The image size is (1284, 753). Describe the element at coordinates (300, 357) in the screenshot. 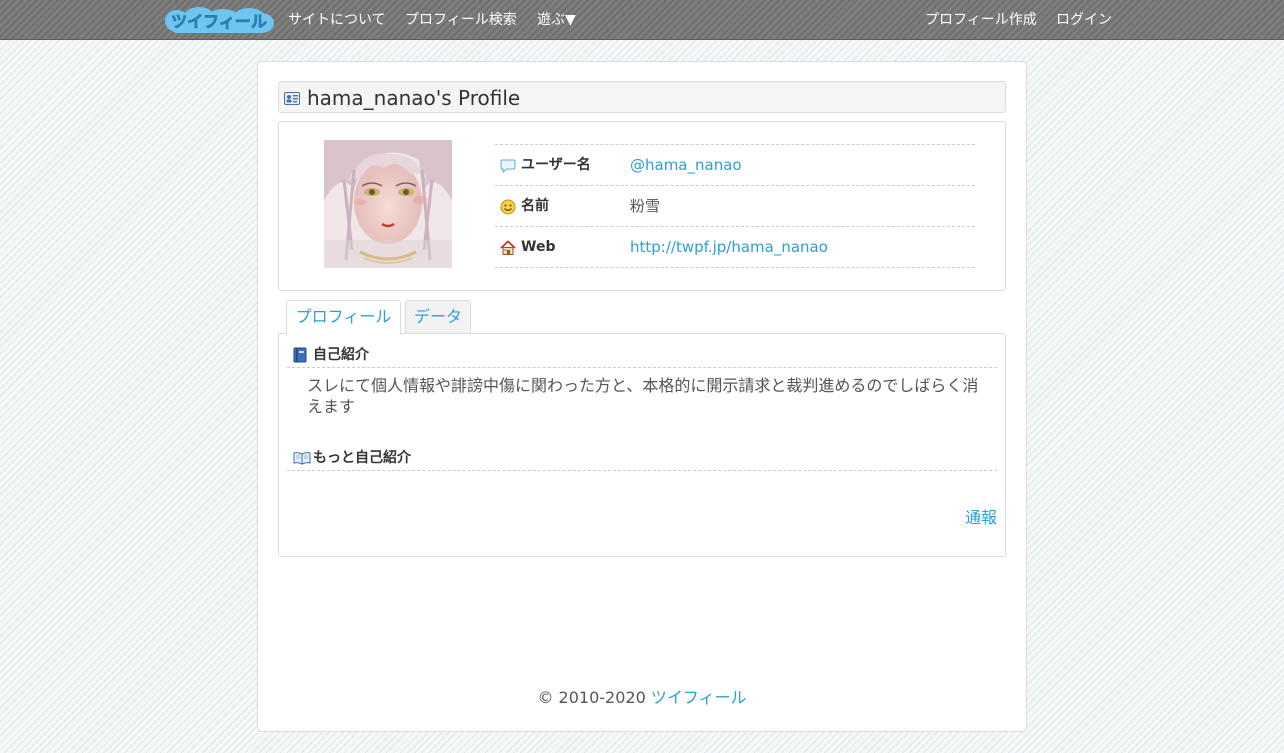

I see `notebook-icon` at that location.